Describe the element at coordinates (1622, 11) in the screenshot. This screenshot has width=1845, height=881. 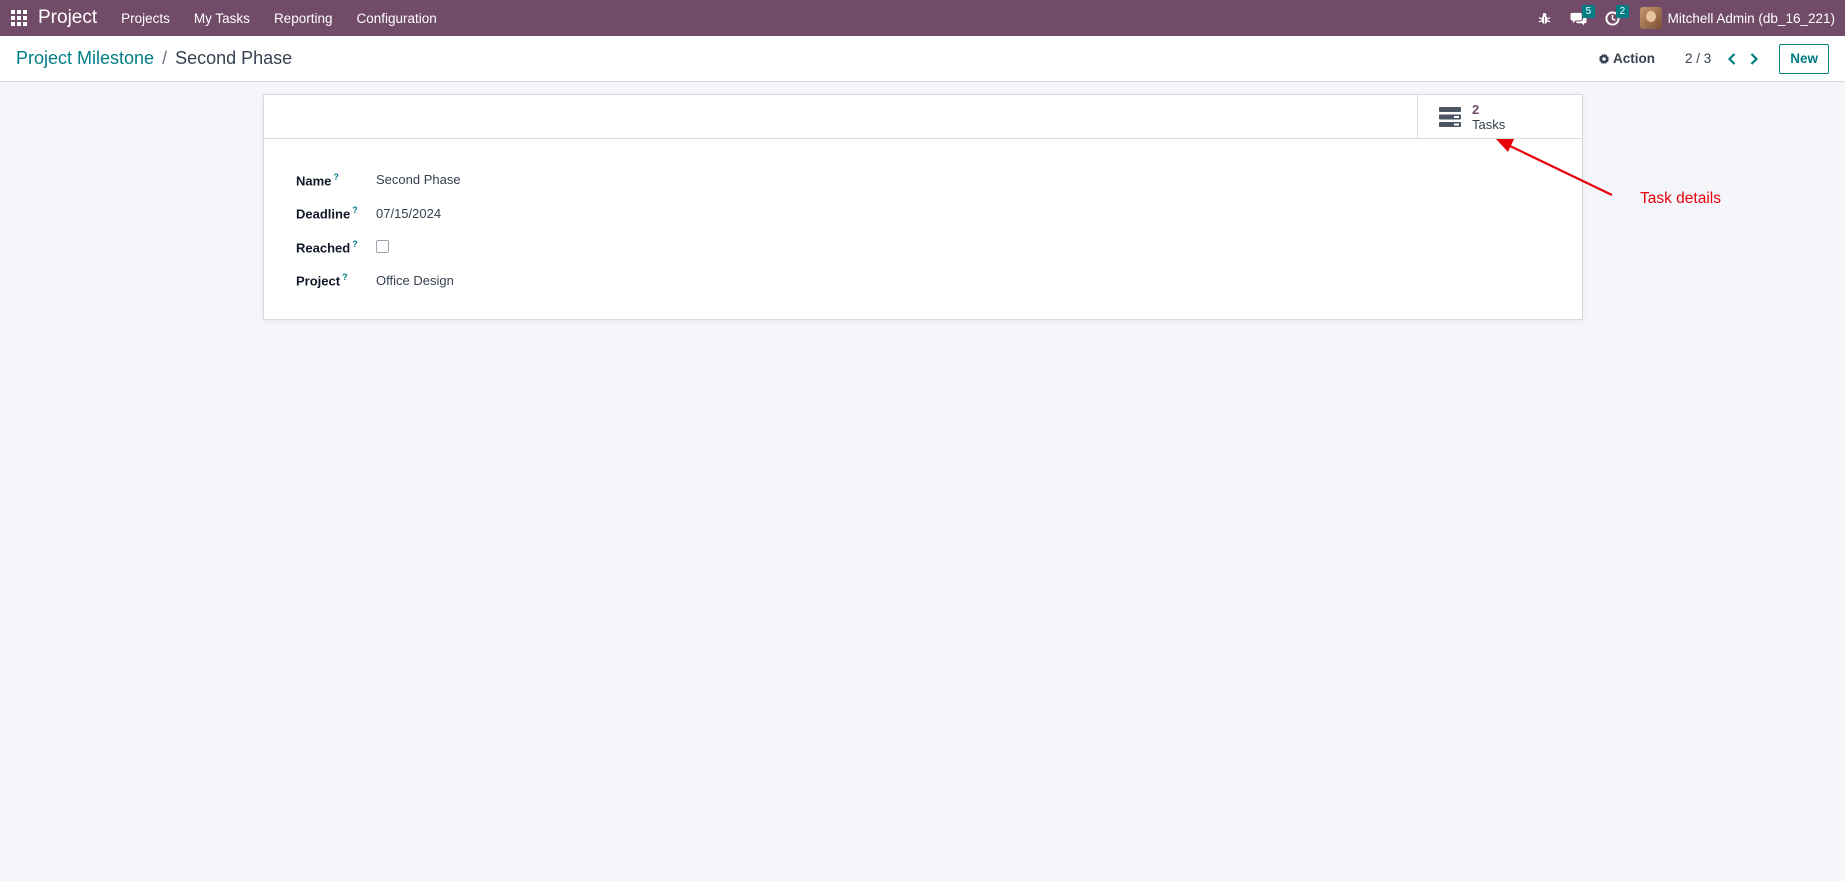
I see `activities-count-badge: 2` at that location.